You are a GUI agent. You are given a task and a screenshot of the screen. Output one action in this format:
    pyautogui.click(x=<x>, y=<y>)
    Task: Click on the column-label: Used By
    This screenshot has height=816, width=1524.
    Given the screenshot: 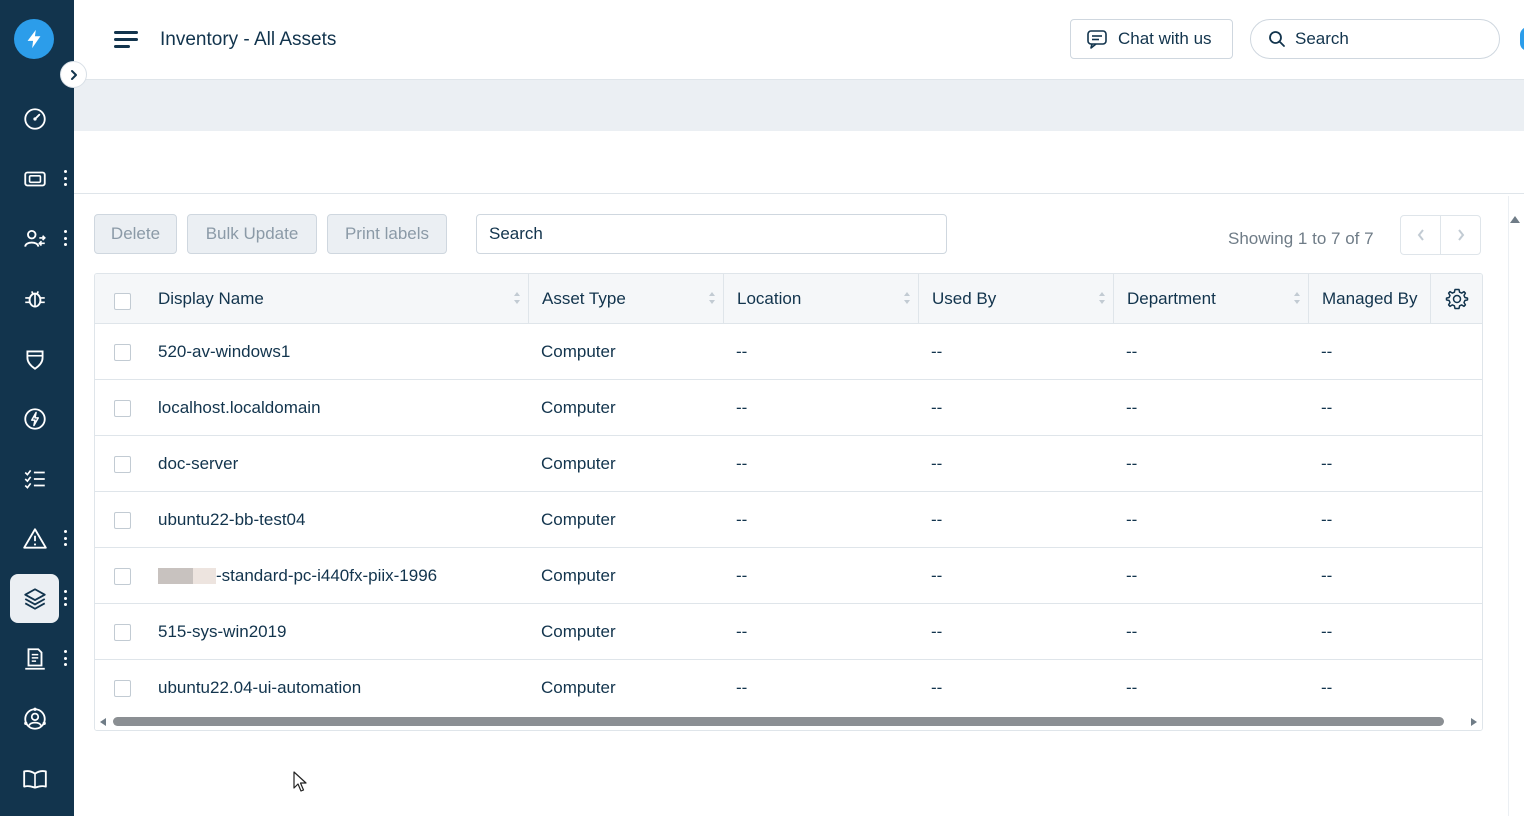 What is the action you would take?
    pyautogui.click(x=964, y=298)
    